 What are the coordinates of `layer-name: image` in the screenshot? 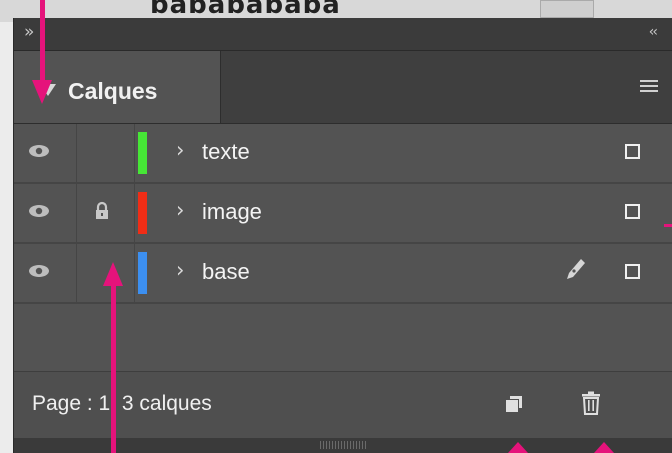 It's located at (232, 212).